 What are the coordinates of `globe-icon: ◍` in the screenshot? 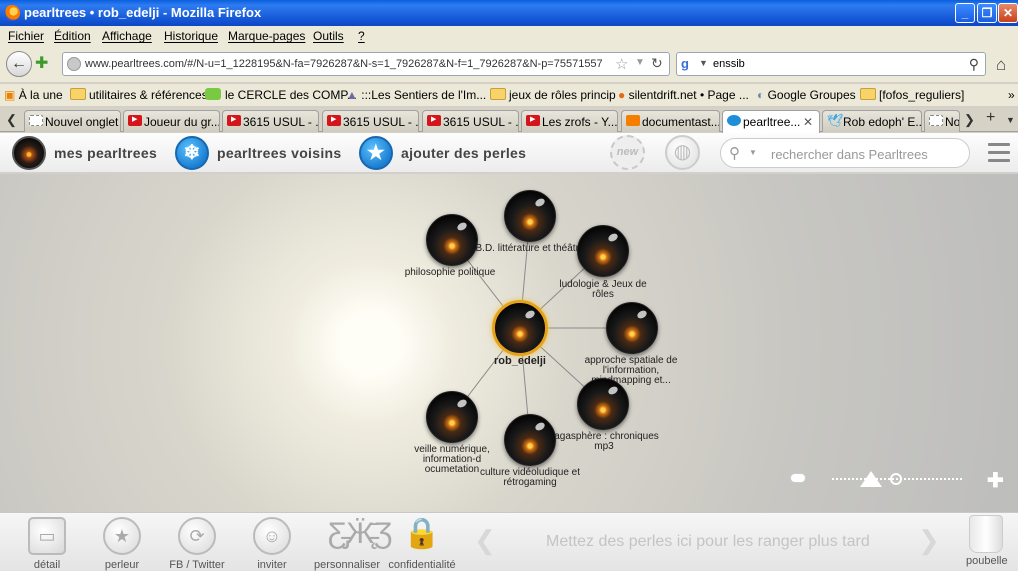 It's located at (682, 152).